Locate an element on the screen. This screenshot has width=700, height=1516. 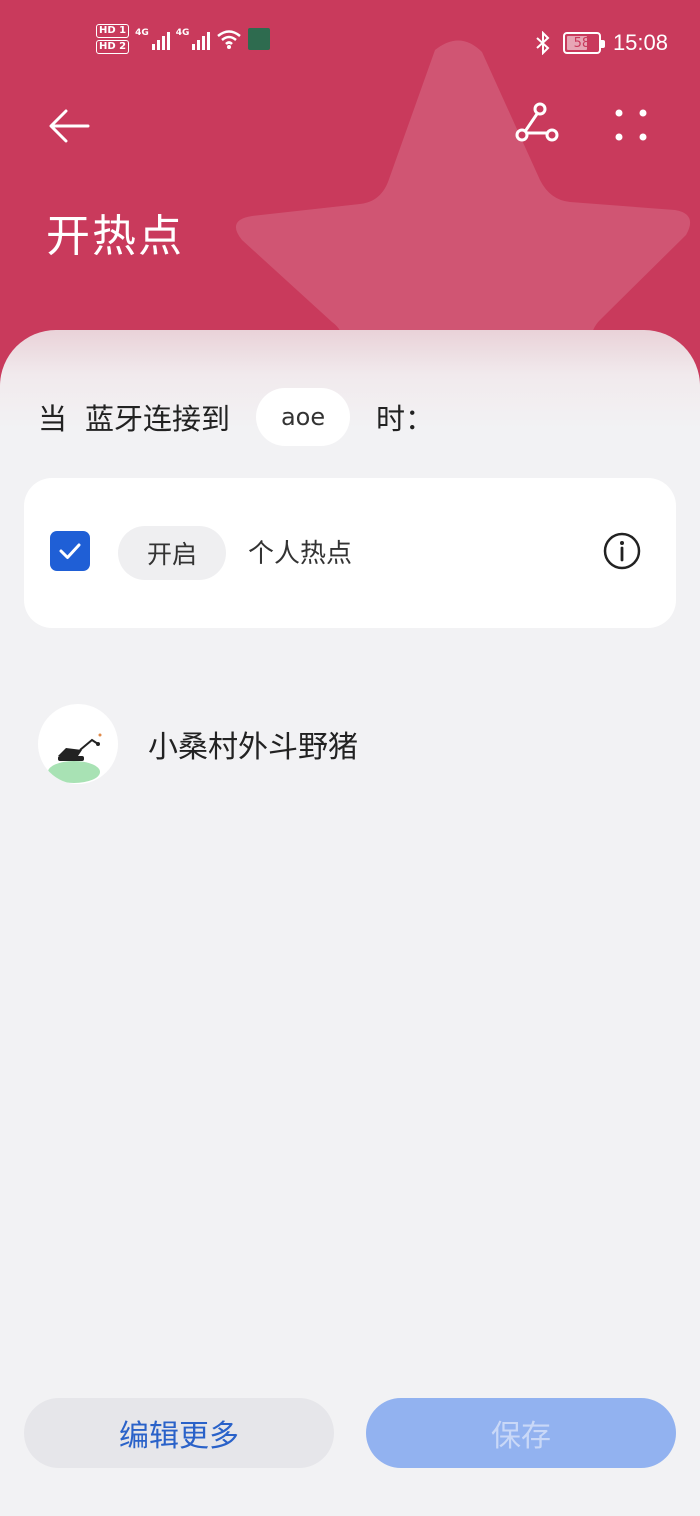
save-button: 保存 is located at coordinates (521, 1433).